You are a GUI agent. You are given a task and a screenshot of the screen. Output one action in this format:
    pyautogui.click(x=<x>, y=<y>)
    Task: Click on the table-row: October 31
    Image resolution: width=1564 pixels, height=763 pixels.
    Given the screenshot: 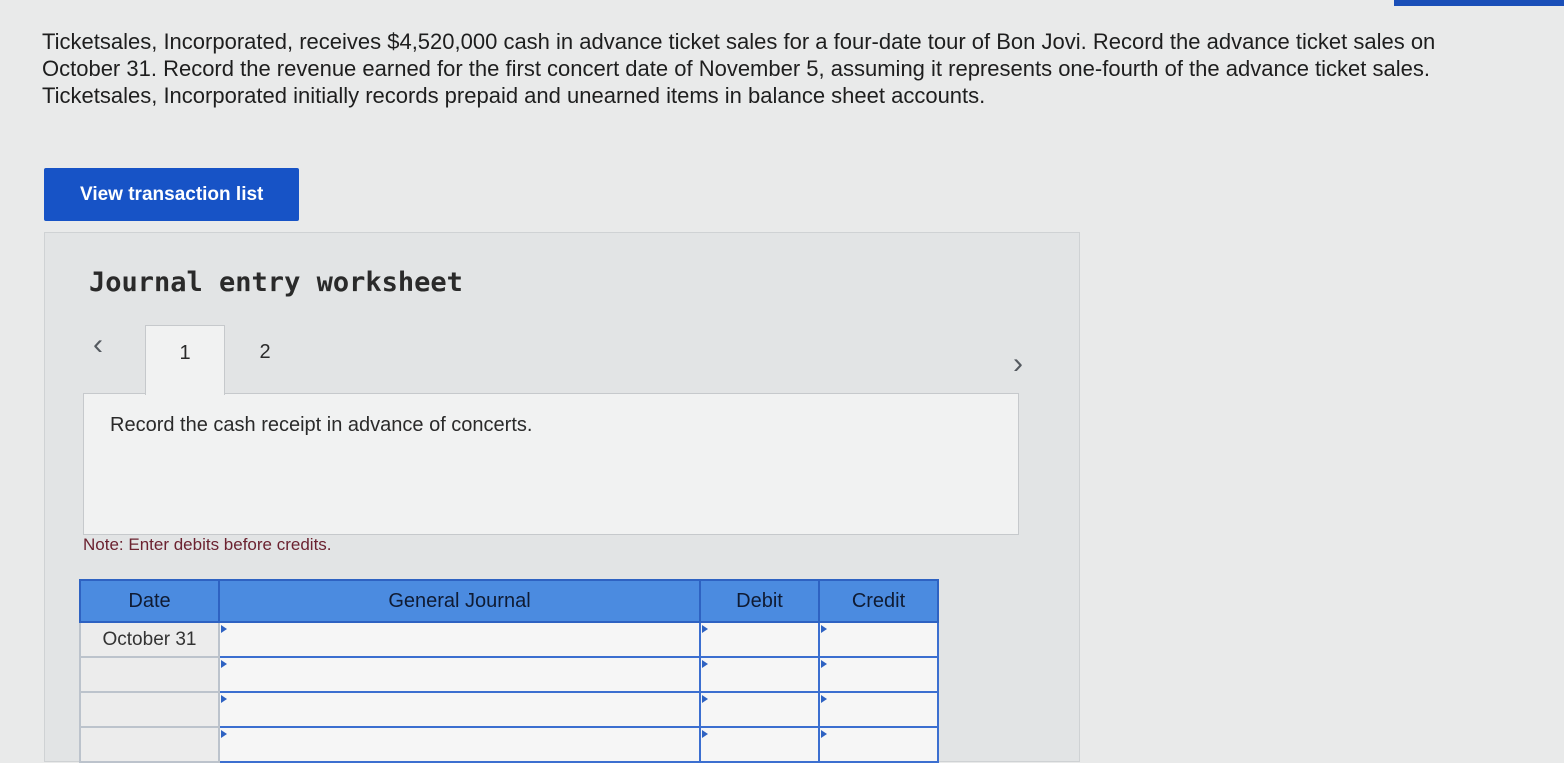 What is the action you would take?
    pyautogui.click(x=509, y=639)
    